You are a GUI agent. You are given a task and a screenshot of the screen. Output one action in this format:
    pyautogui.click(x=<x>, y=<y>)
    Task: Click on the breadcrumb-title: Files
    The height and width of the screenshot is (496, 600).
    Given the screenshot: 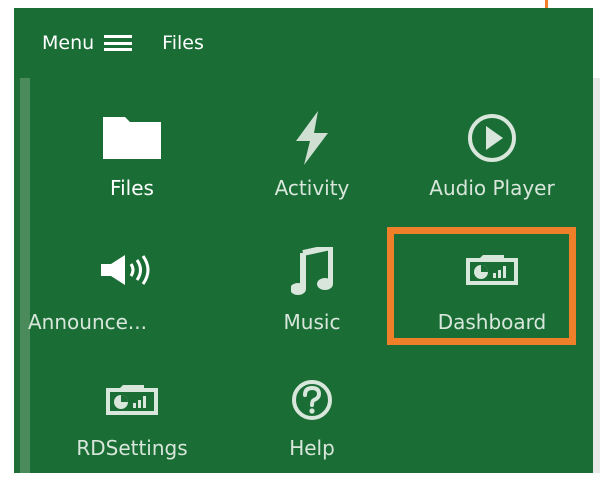 What is the action you would take?
    pyautogui.click(x=183, y=43)
    